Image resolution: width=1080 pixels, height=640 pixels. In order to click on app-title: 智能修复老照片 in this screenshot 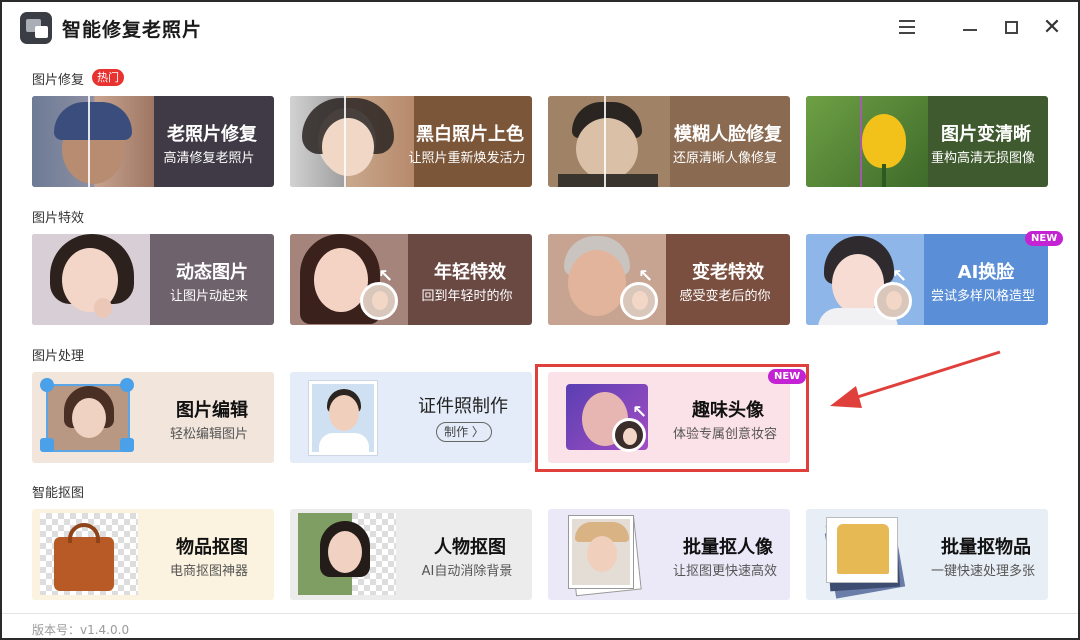, I will do `click(132, 30)`.